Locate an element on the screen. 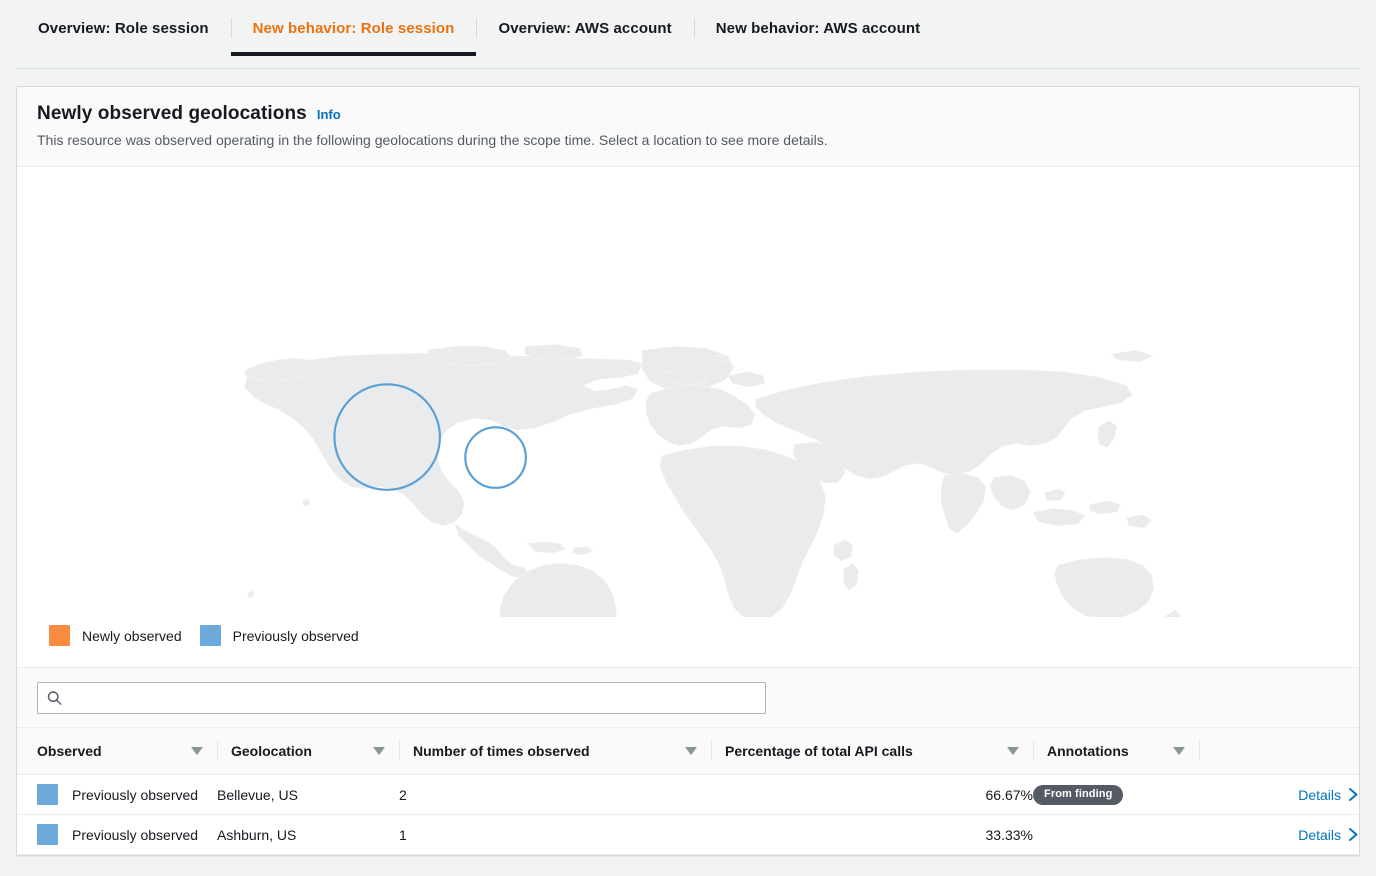 This screenshot has height=876, width=1376. column-label-number-of-times-observed: Number of times observed is located at coordinates (501, 751).